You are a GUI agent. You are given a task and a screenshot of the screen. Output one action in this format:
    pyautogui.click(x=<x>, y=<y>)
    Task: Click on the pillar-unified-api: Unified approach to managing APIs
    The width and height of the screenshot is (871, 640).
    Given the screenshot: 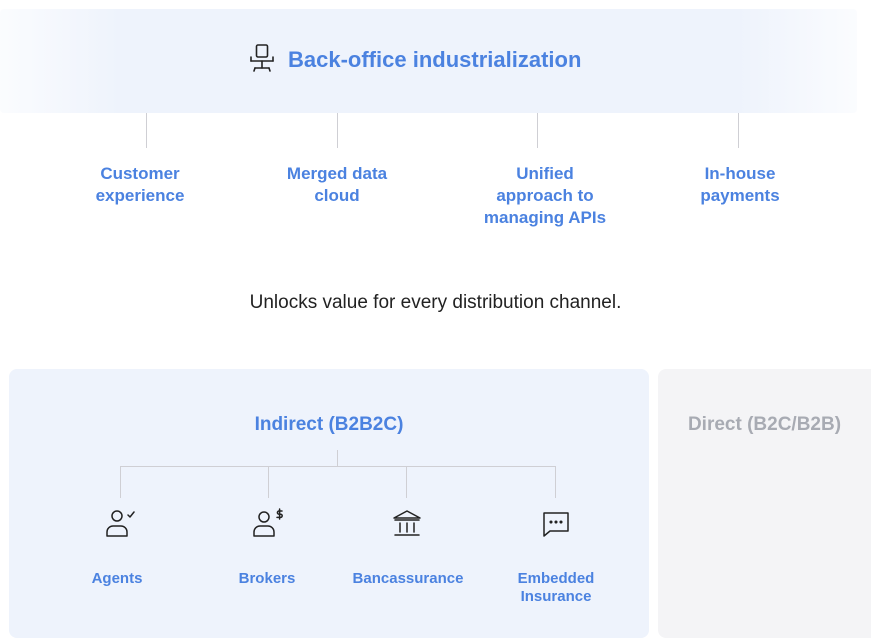 What is the action you would take?
    pyautogui.click(x=545, y=195)
    